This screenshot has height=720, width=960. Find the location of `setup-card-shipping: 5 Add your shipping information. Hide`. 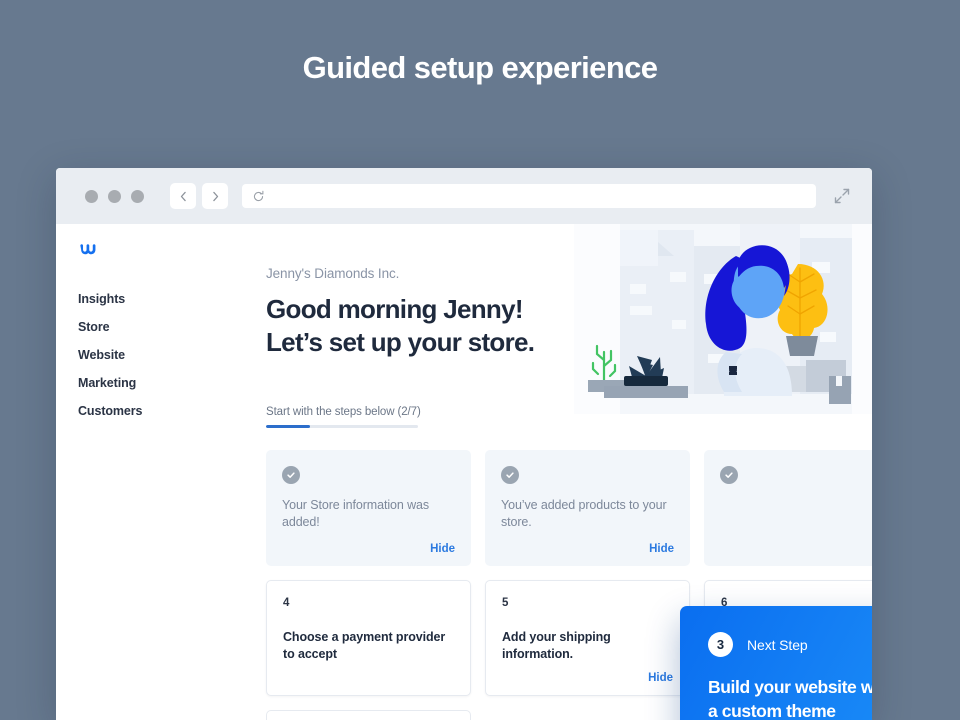

setup-card-shipping: 5 Add your shipping information. Hide is located at coordinates (587, 637).